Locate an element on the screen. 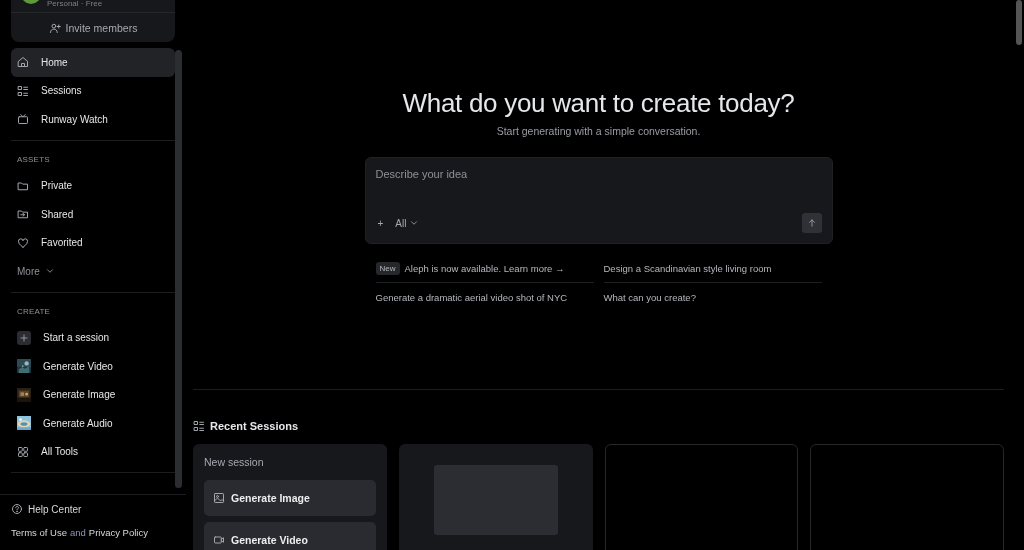 The width and height of the screenshot is (1024, 550). folder-share-icon is located at coordinates (23, 214).